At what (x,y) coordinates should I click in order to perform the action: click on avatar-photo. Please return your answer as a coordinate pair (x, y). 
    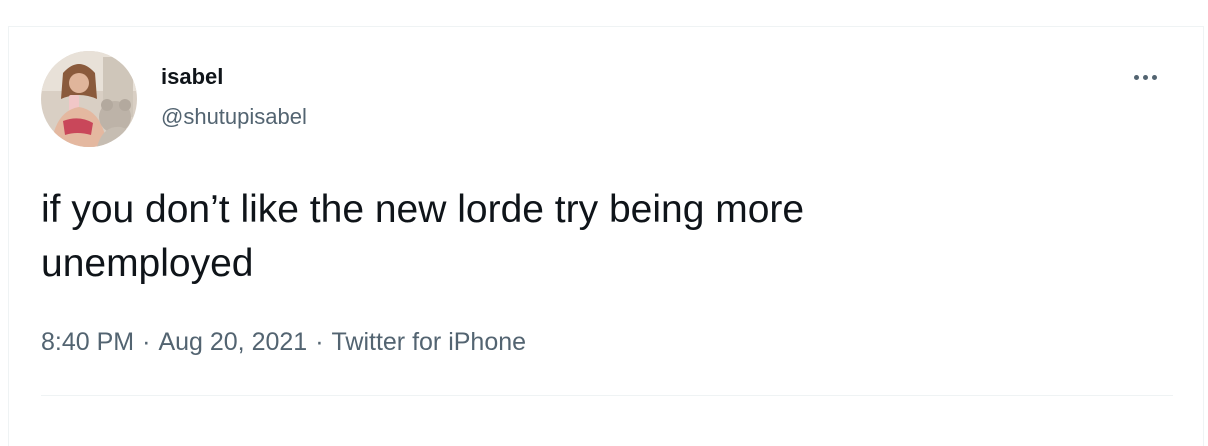
    Looking at the image, I should click on (89, 99).